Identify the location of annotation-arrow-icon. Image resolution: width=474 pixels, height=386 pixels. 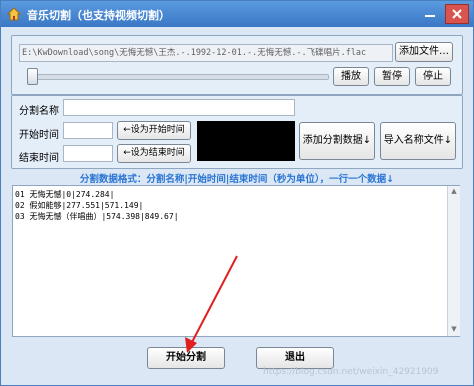
(211, 304).